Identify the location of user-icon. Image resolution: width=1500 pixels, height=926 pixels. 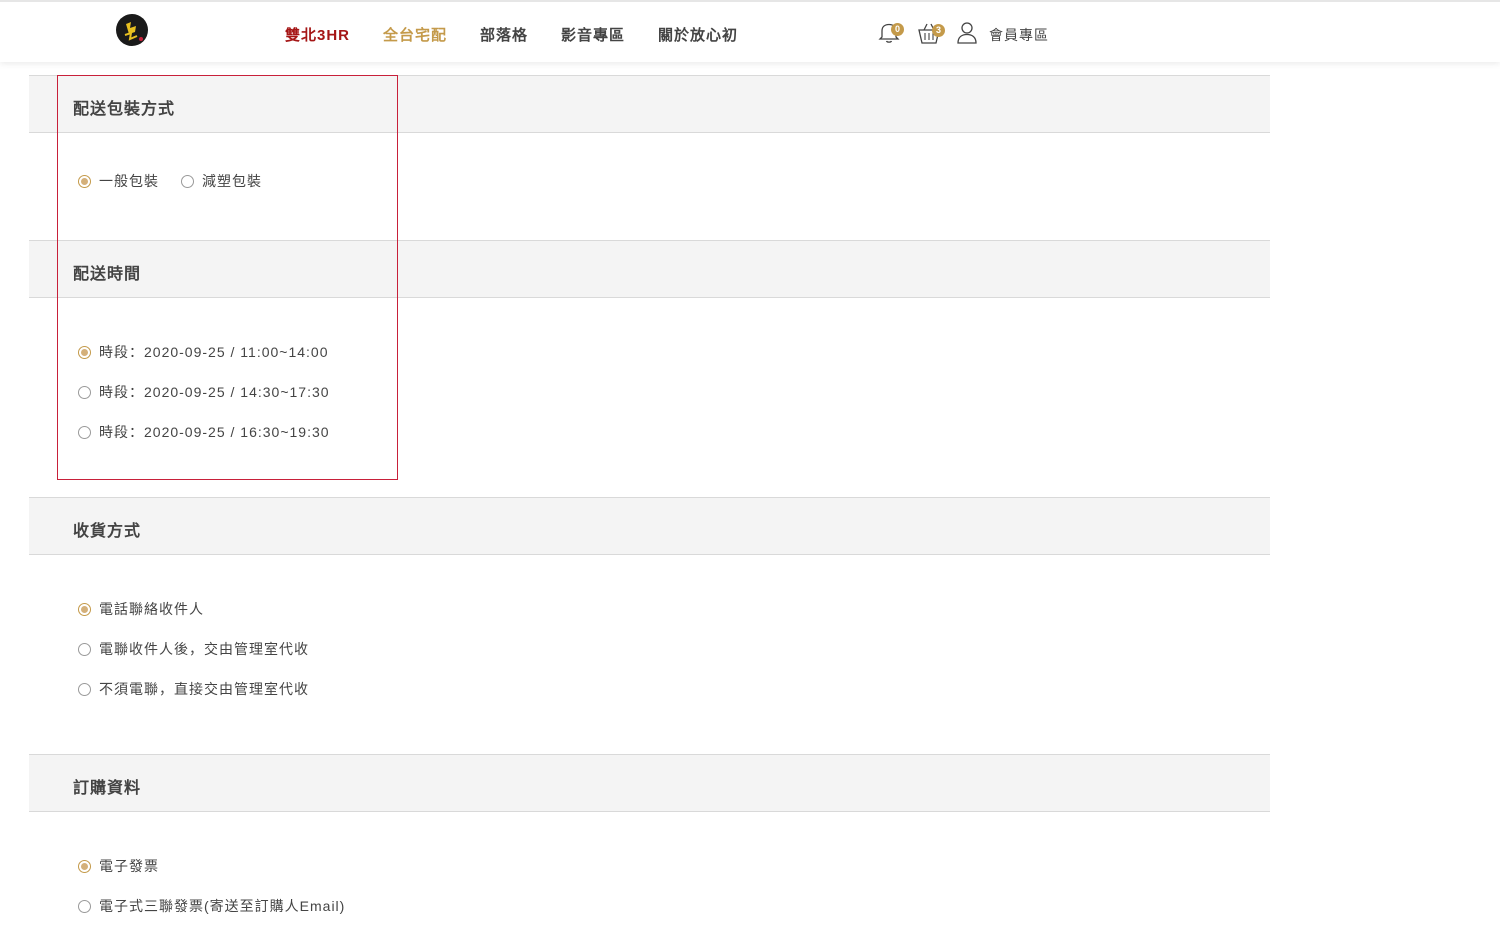
(967, 33).